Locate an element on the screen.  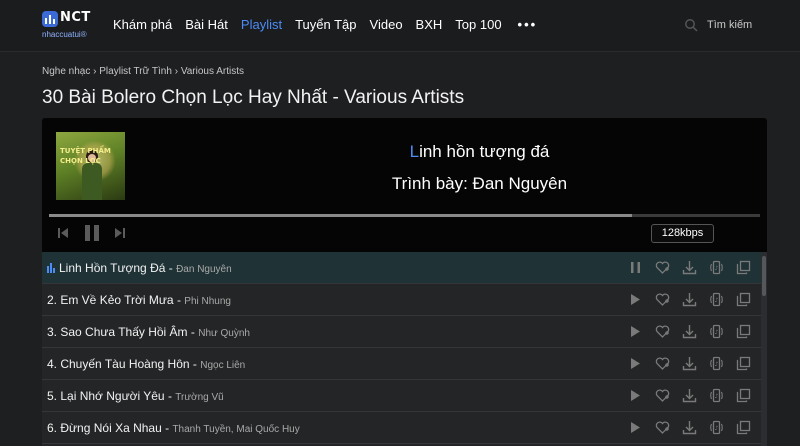
track-label: Linh Hồn Tượng Đá - Đan Nguyên is located at coordinates (139, 268).